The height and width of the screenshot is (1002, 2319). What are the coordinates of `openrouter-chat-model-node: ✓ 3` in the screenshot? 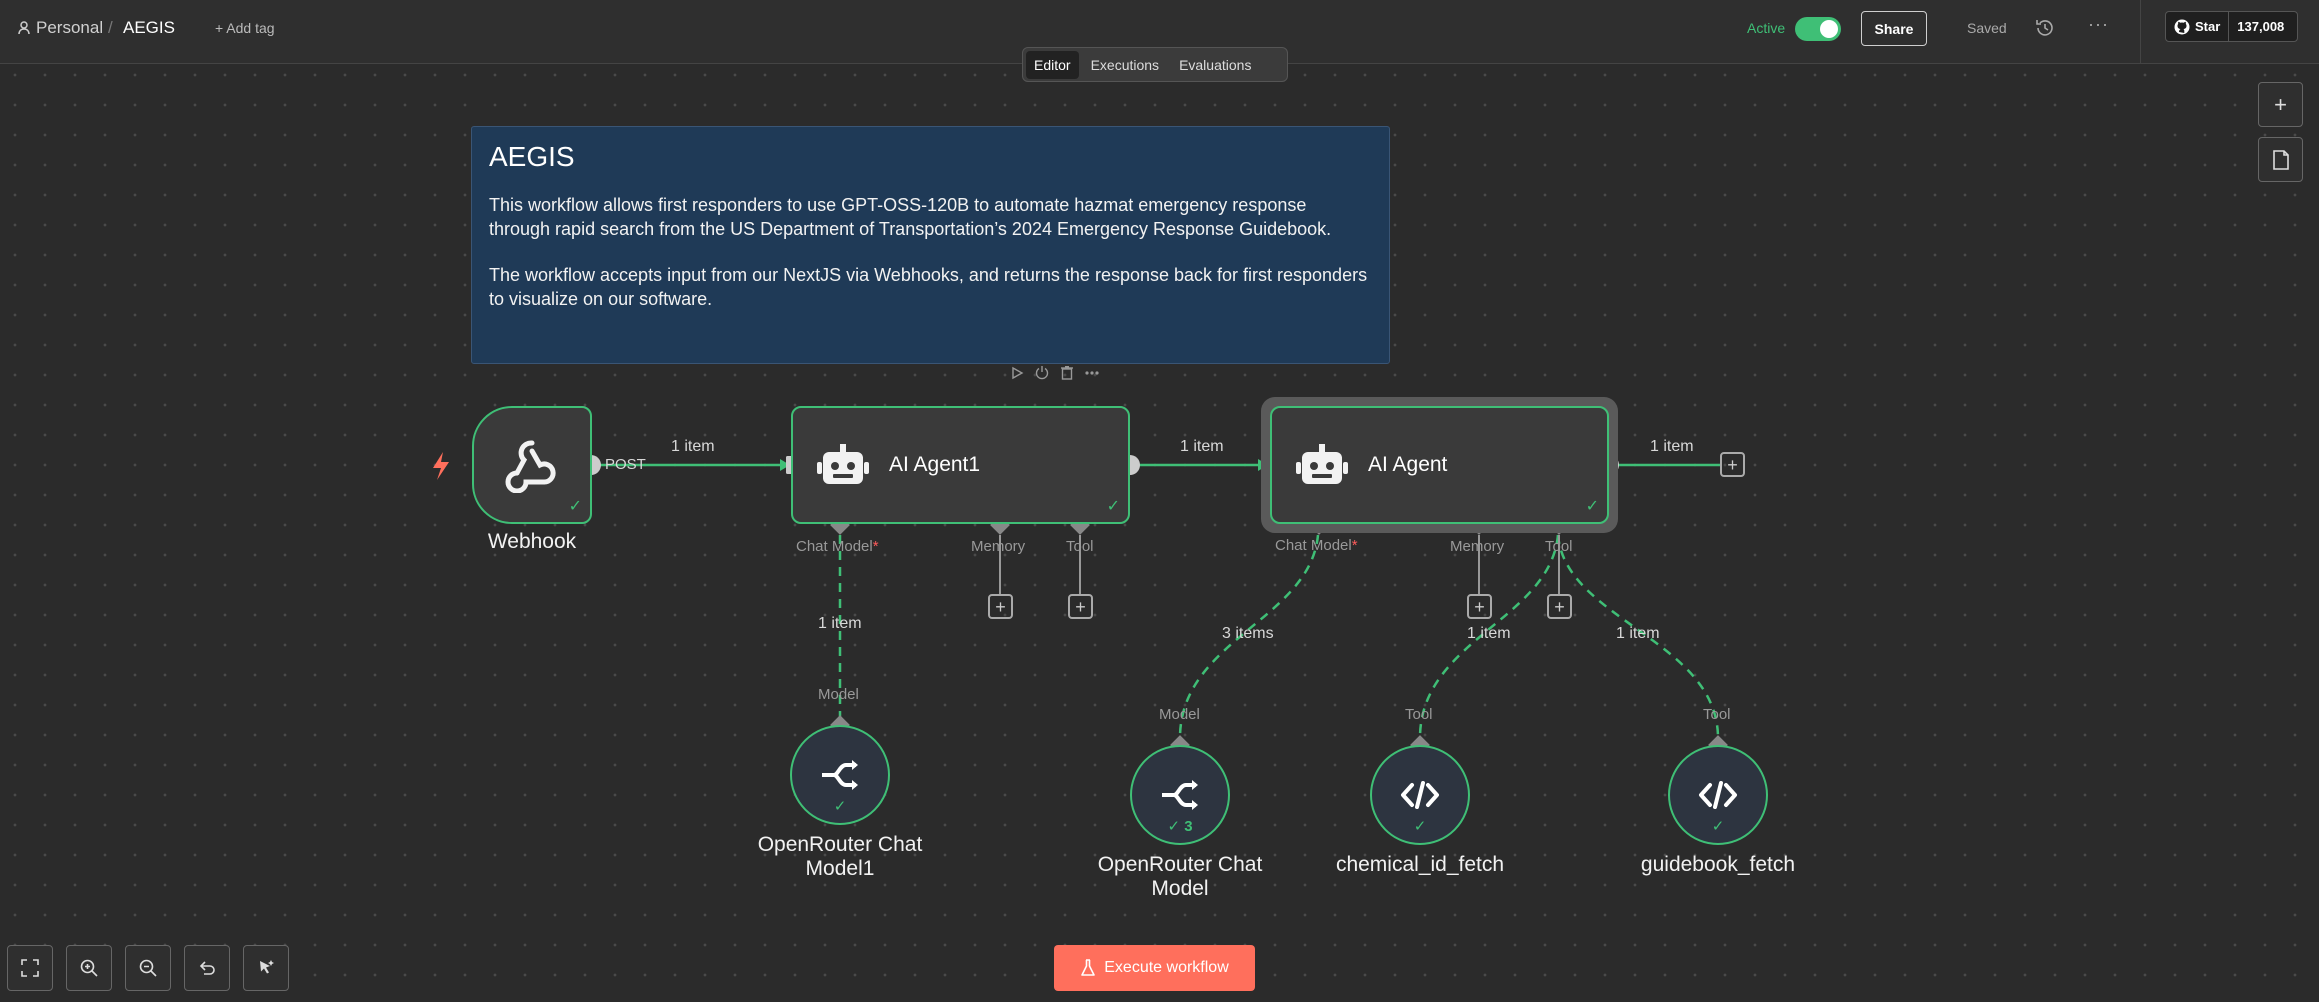 It's located at (1180, 795).